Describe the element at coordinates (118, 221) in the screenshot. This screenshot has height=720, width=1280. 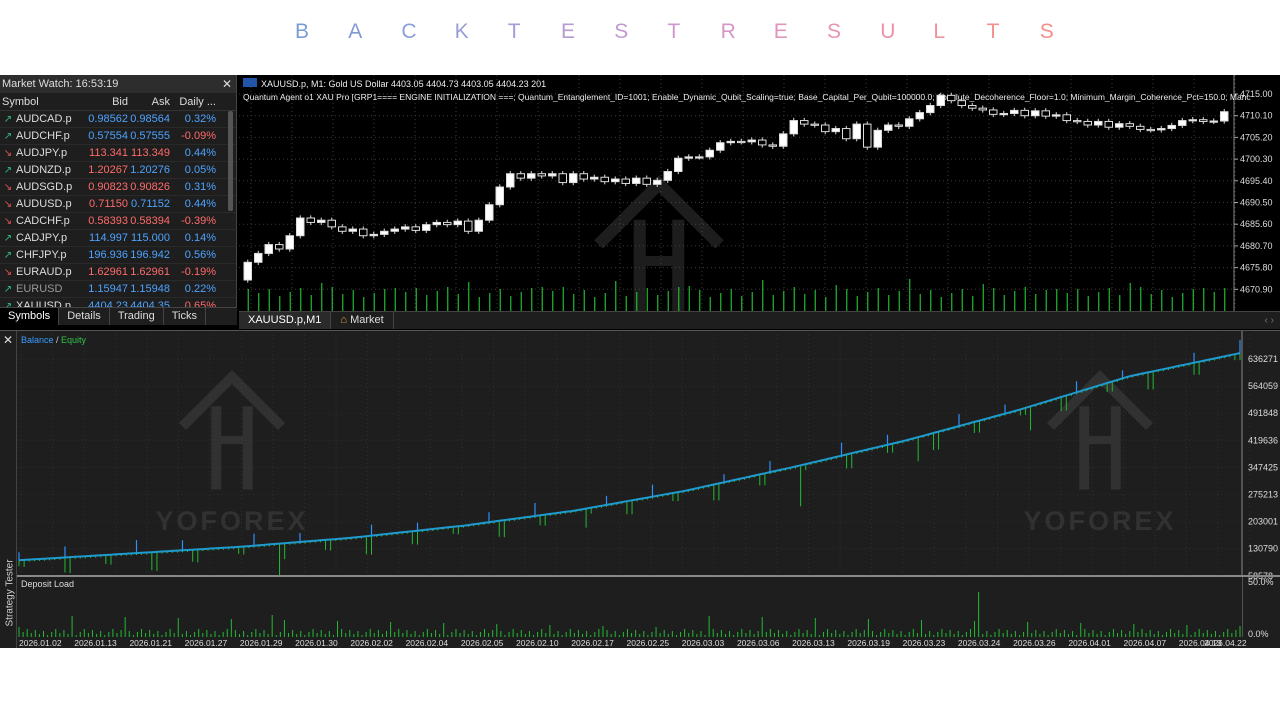
I see `list-item: ↘ CADCHF.p 0.58393 0.58394 -0.39%` at that location.